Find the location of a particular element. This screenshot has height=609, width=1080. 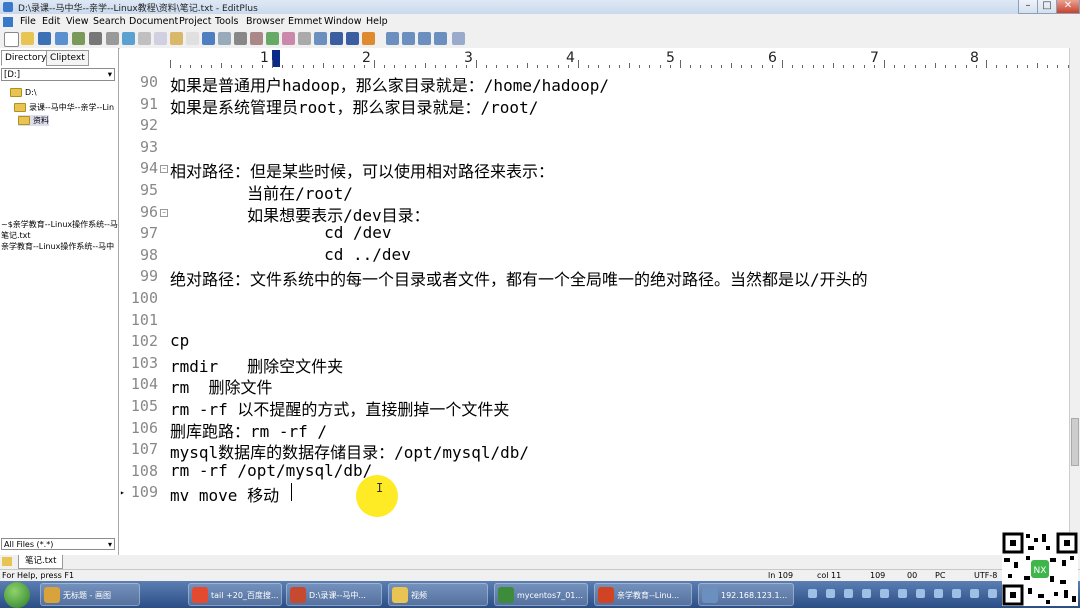

menu-help: Help is located at coordinates (377, 21).